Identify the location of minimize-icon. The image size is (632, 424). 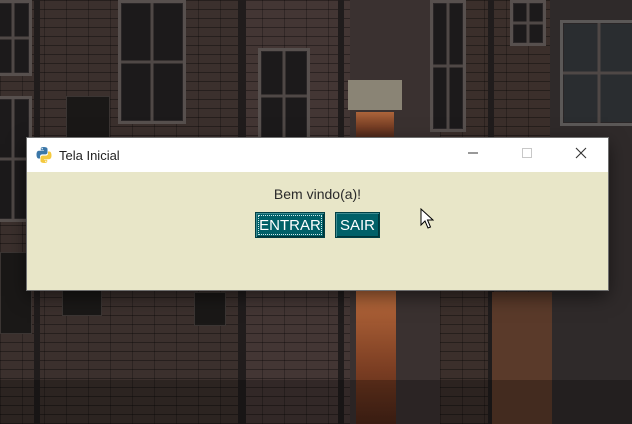
(473, 155).